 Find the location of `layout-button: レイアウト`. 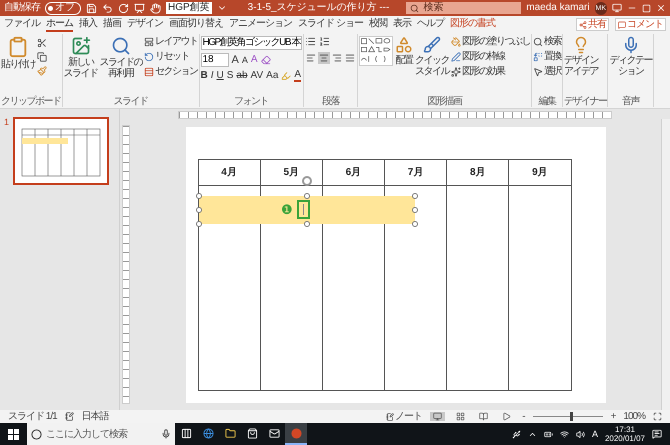

layout-button: レイアウト is located at coordinates (171, 42).